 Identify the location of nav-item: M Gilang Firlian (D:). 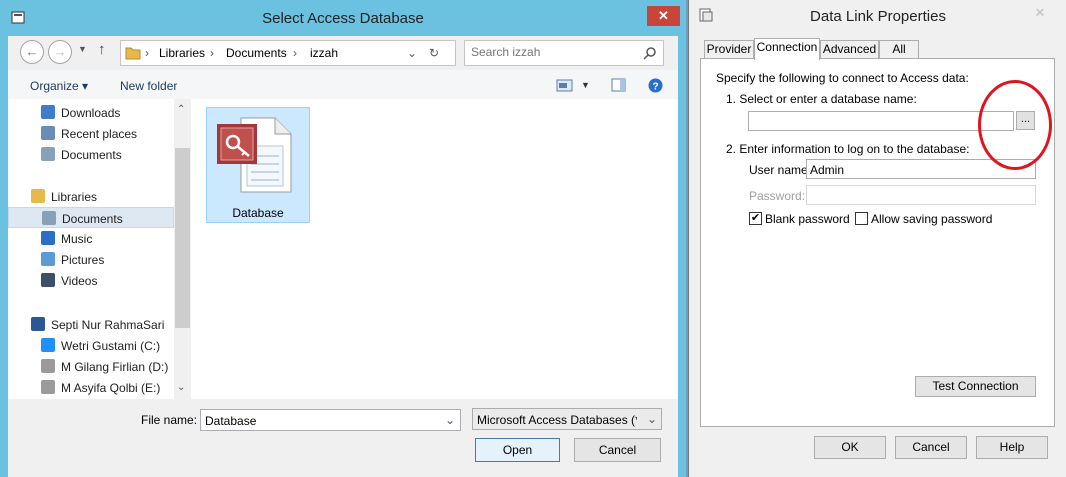
(91, 366).